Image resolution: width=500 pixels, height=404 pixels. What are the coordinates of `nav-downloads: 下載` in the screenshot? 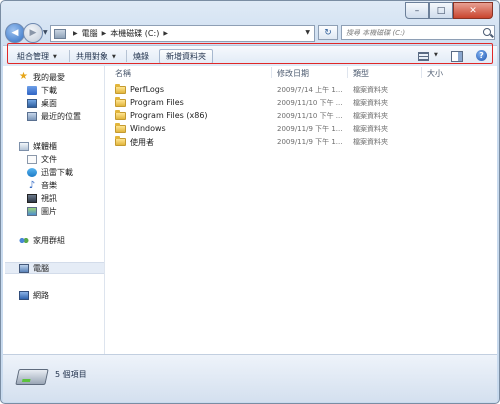 It's located at (42, 90).